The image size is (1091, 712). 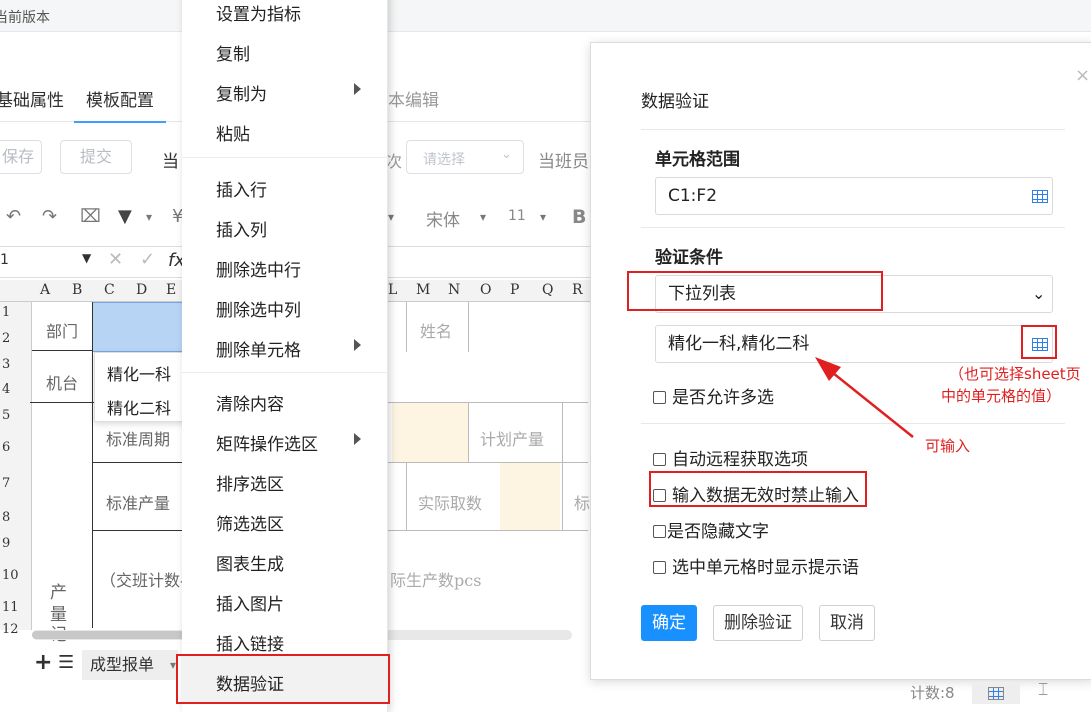 I want to click on sheet-tab-active: 成型报单 ▾, so click(x=130, y=665).